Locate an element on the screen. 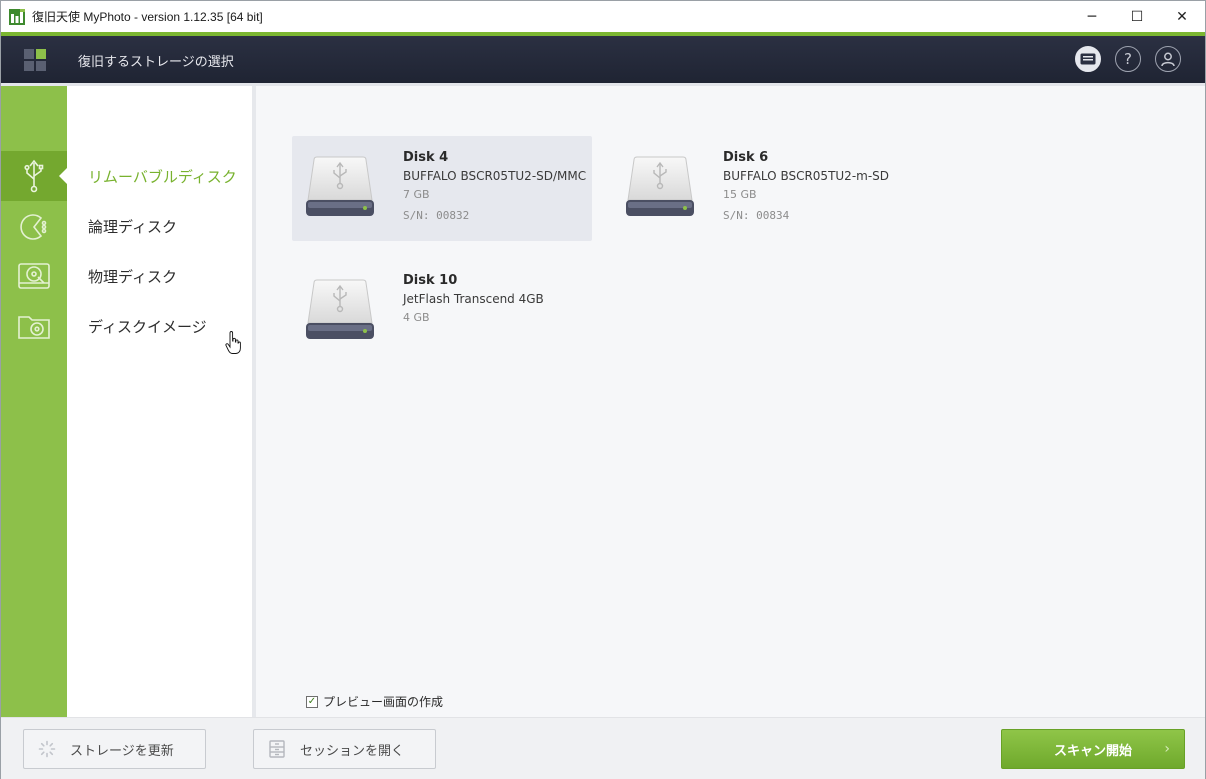 The width and height of the screenshot is (1206, 779). help-icon: ? is located at coordinates (1128, 59).